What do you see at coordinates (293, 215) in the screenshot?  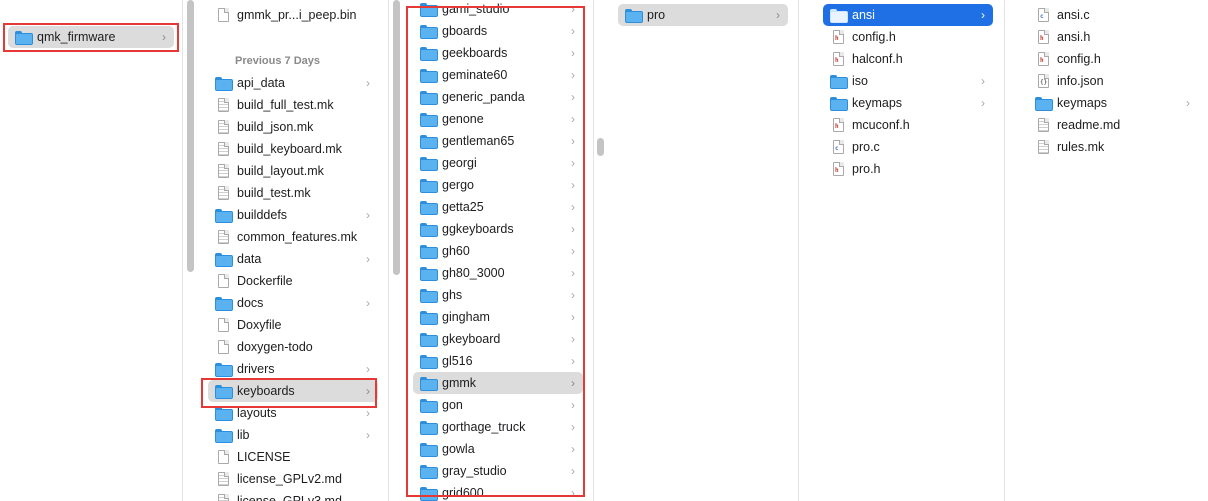 I see `folder-item-builddefs: builddefs ›` at bounding box center [293, 215].